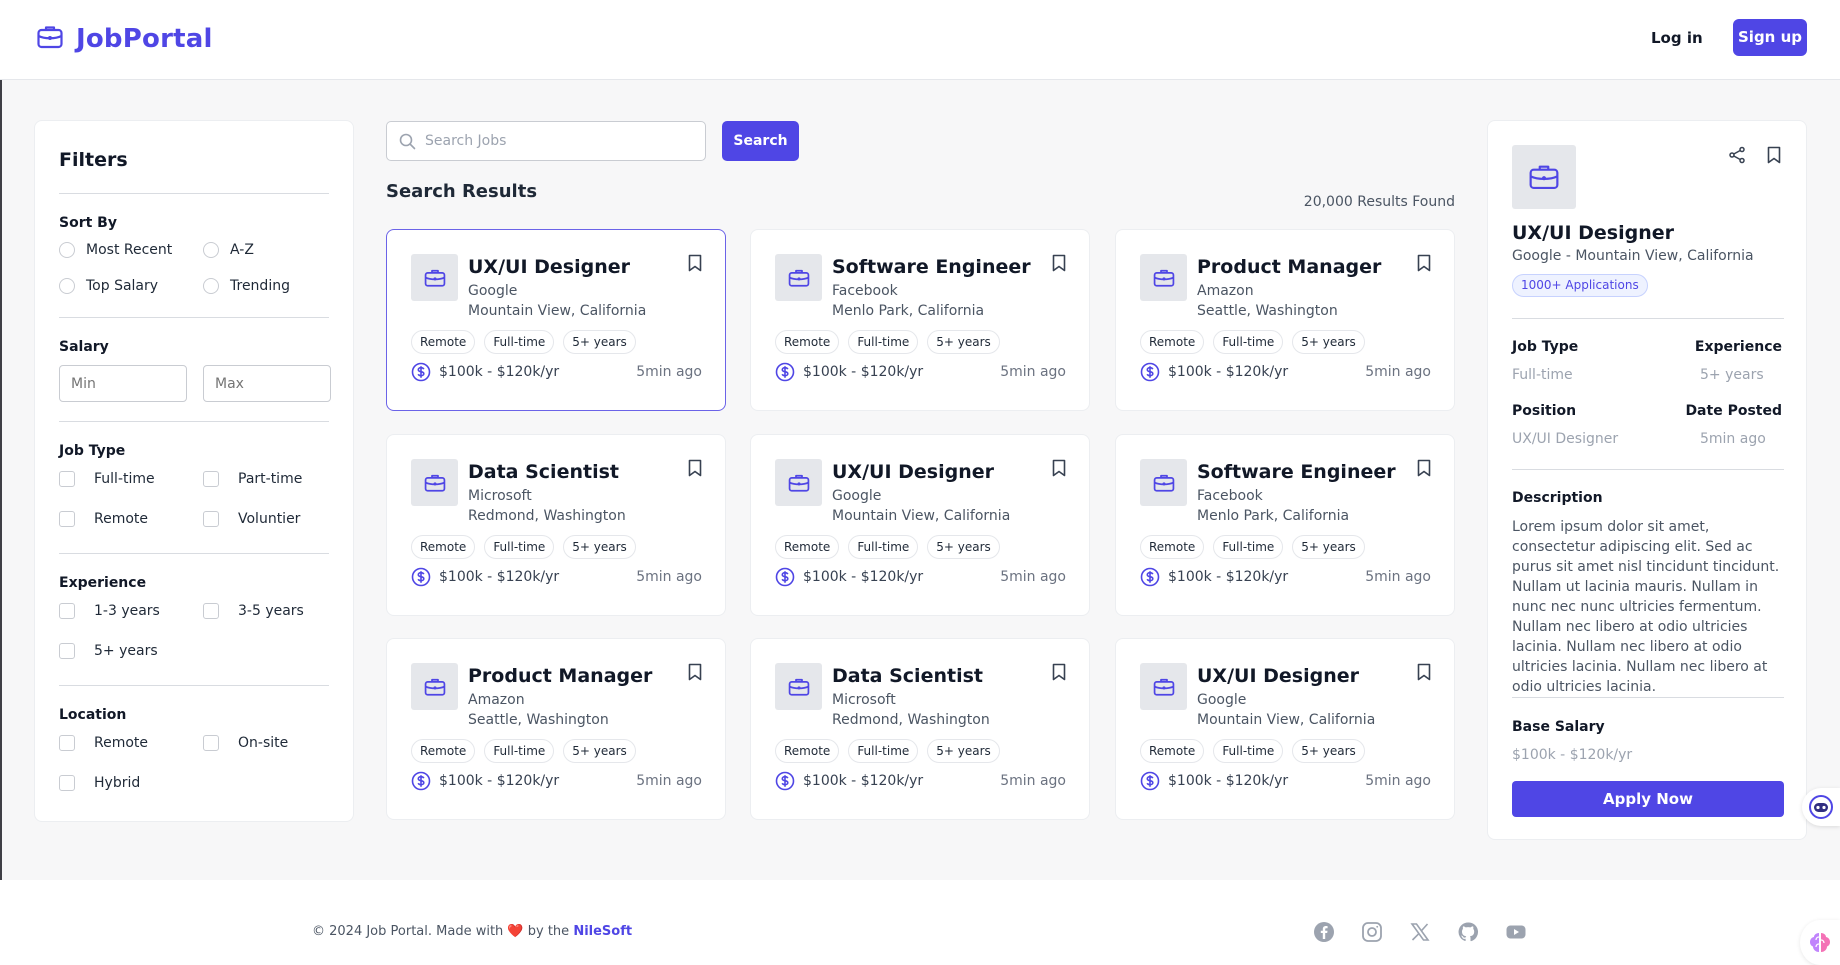  Describe the element at coordinates (496, 700) in the screenshot. I see `company-name: Amazon` at that location.